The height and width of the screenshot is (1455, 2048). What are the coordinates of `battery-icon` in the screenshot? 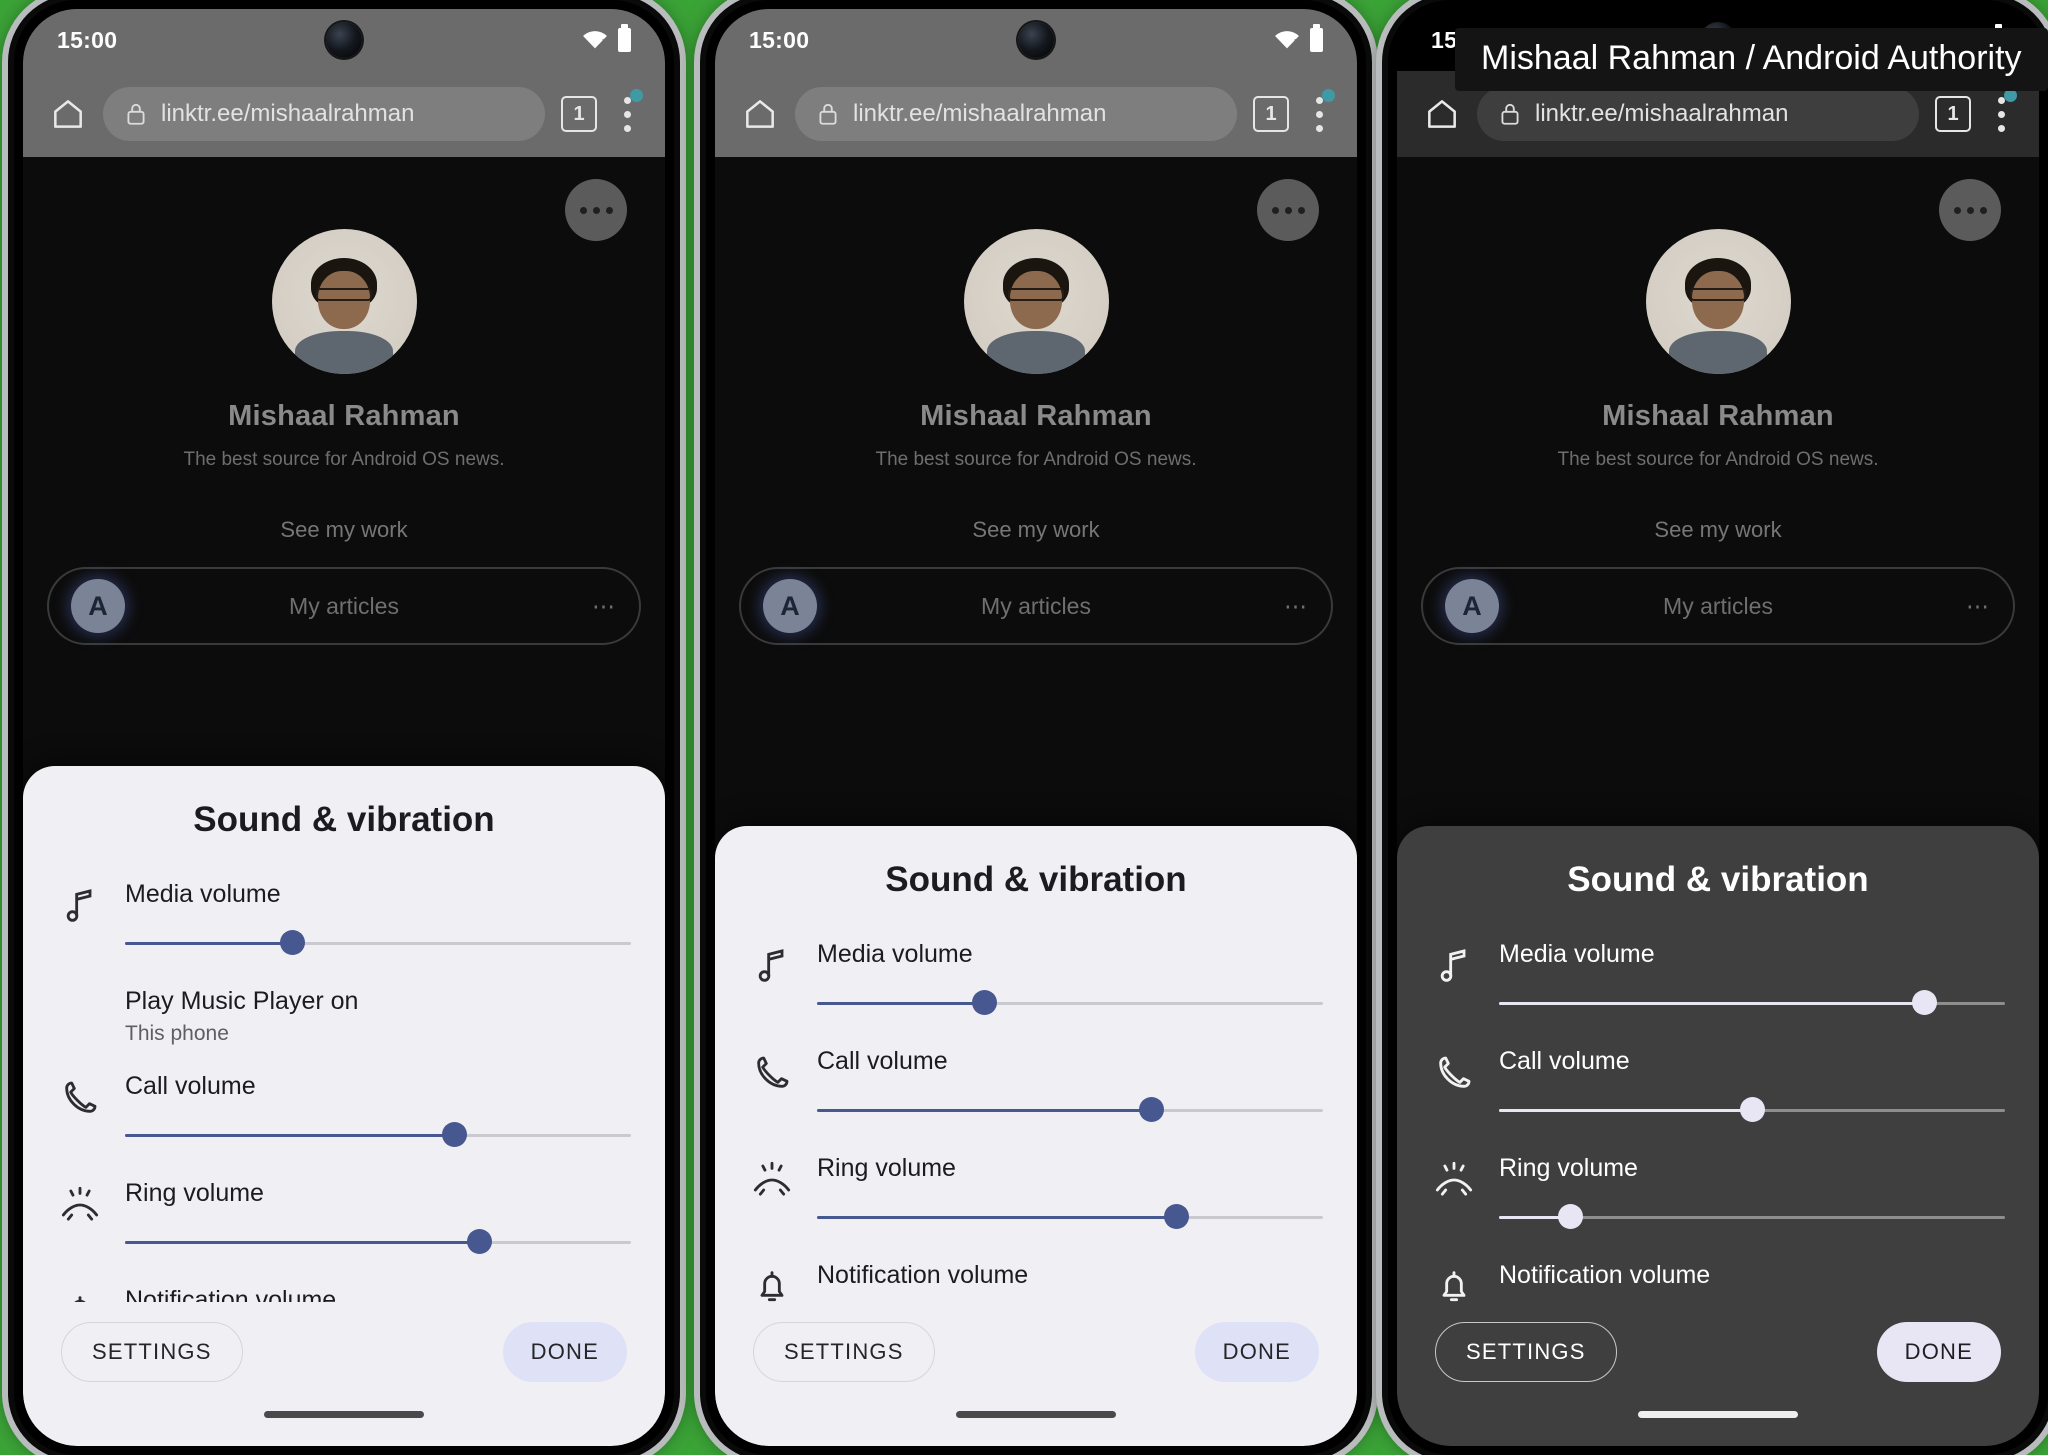 It's located at (624, 38).